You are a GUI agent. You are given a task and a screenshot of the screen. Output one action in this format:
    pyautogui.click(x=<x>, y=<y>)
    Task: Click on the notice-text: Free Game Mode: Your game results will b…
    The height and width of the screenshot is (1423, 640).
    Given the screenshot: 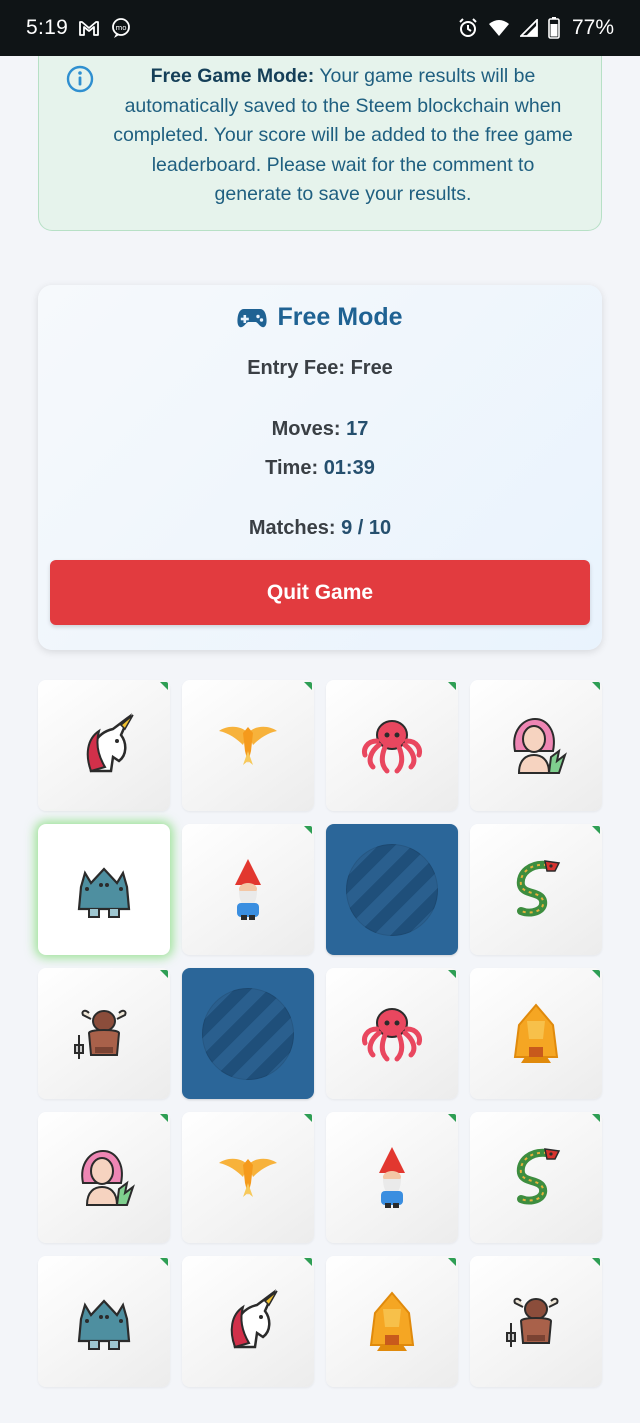 What is the action you would take?
    pyautogui.click(x=343, y=136)
    